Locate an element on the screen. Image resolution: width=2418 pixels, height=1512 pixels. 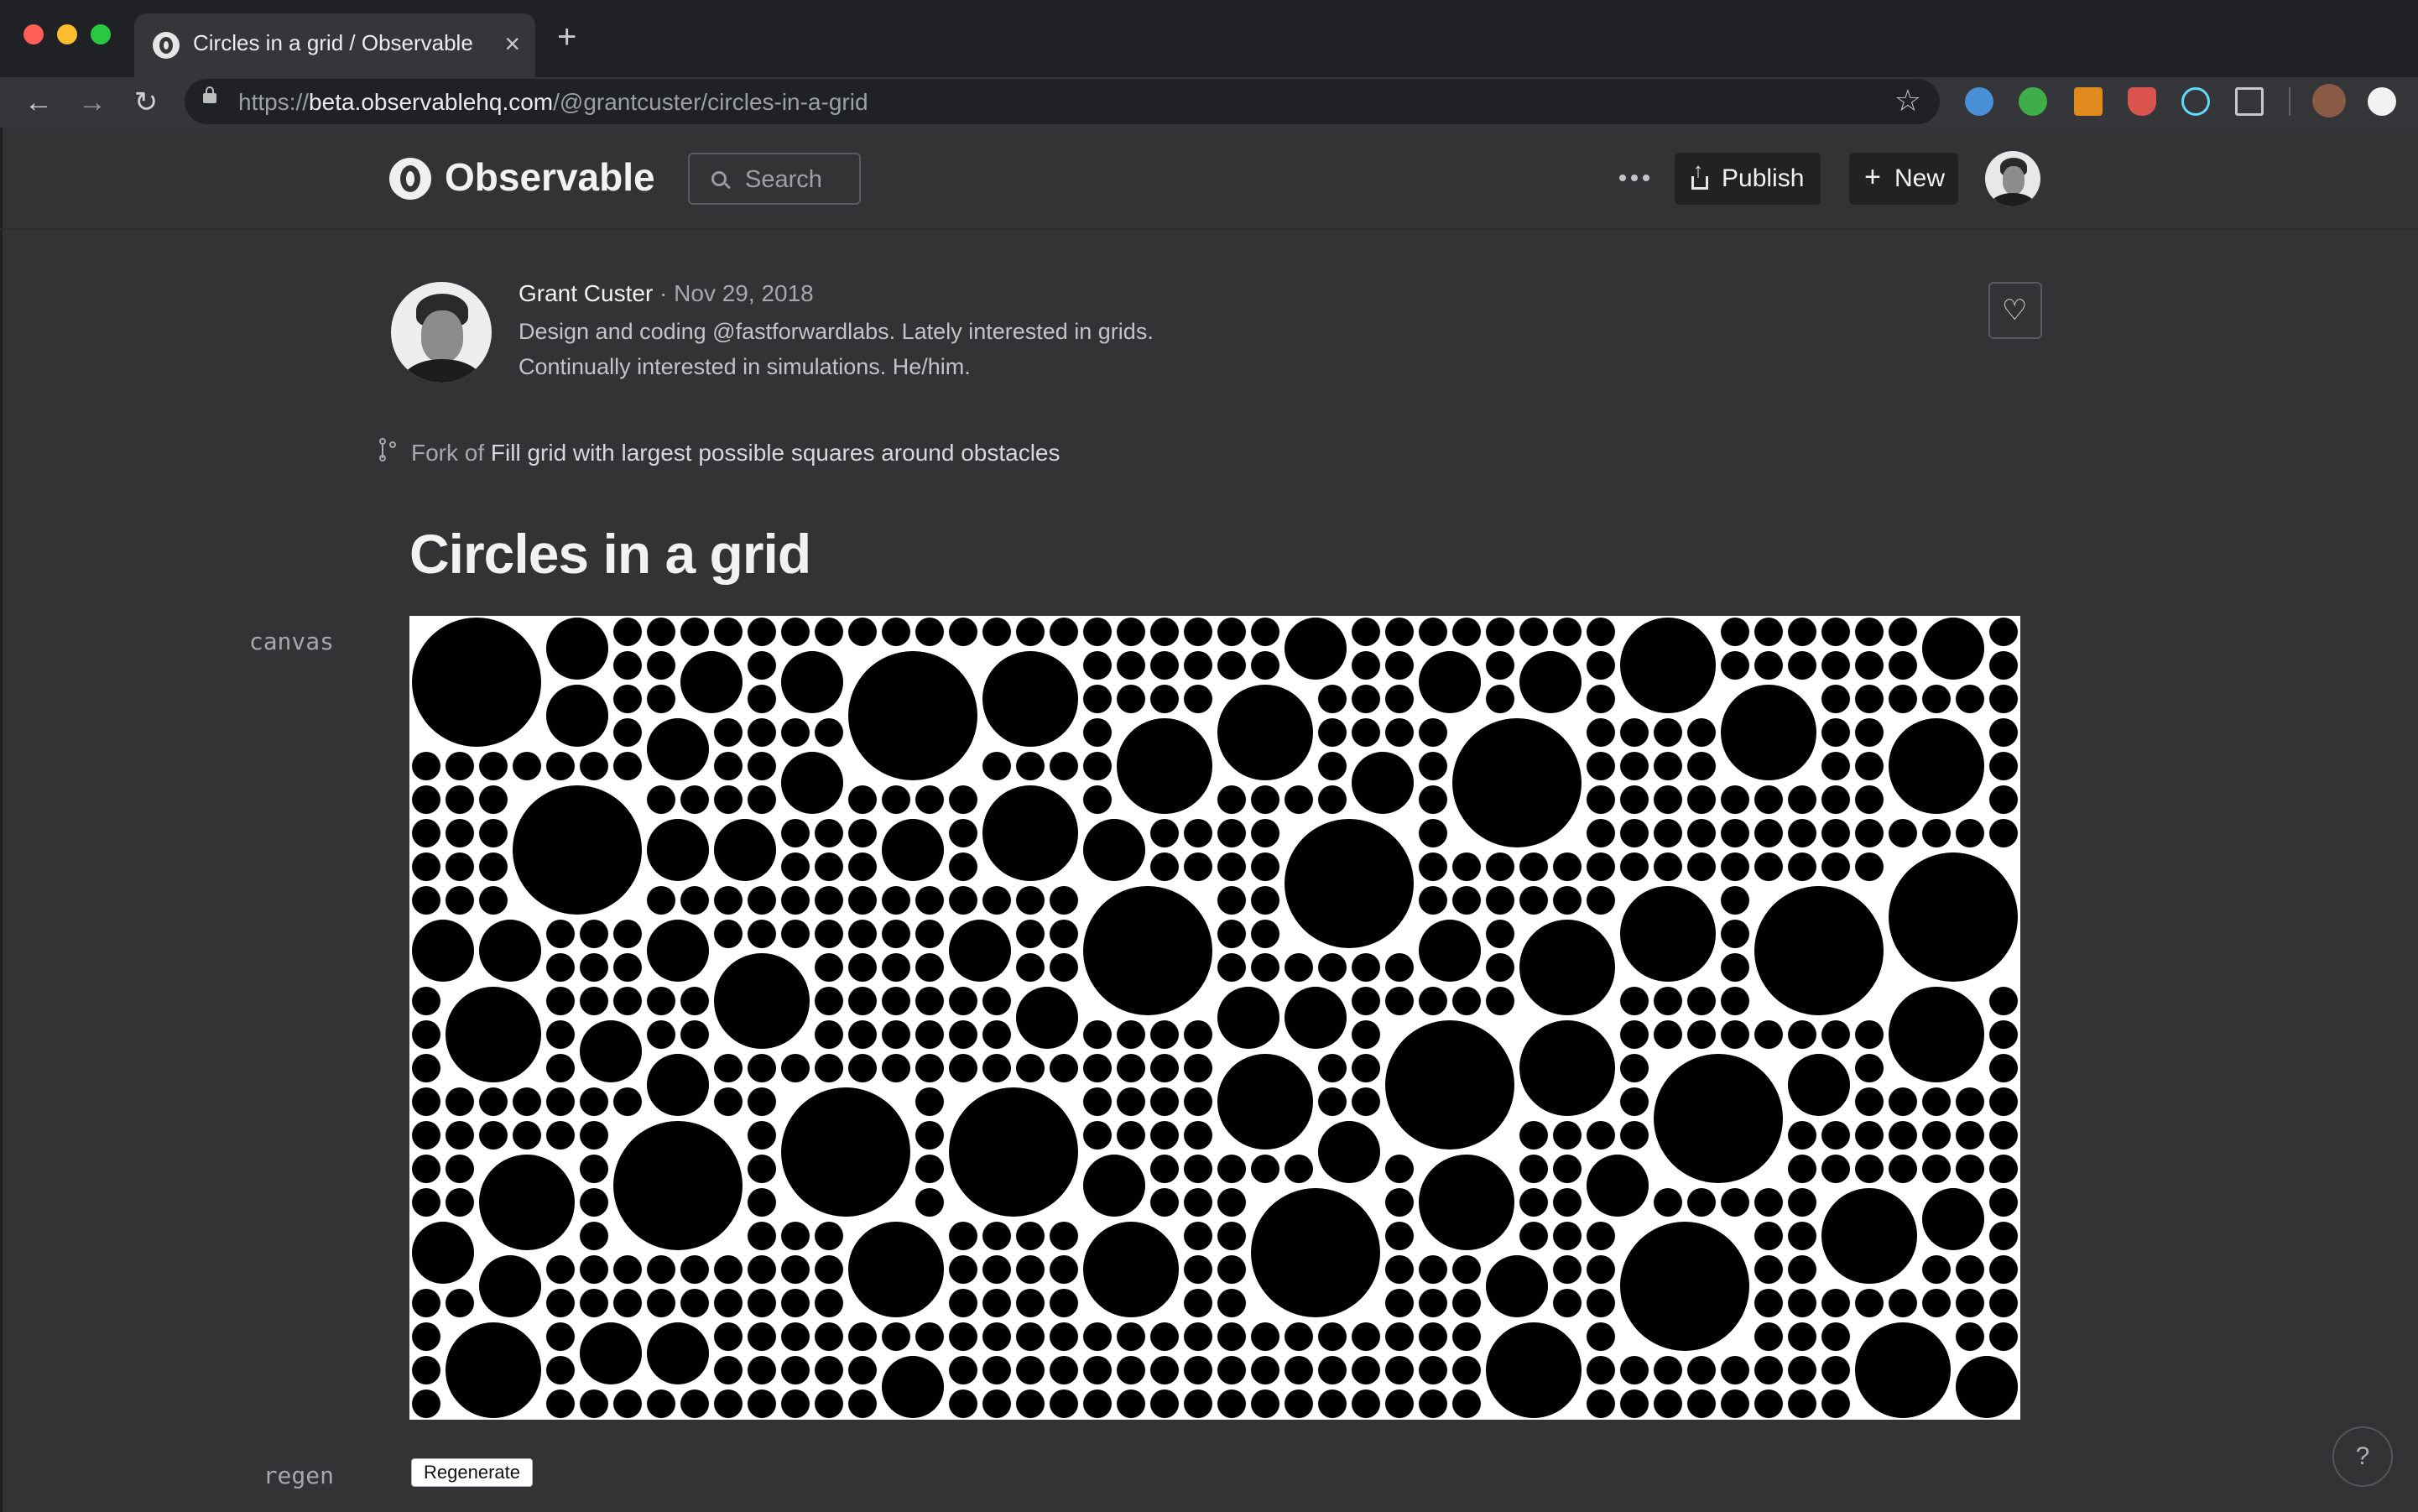
extension-shield-icon is located at coordinates (2142, 101).